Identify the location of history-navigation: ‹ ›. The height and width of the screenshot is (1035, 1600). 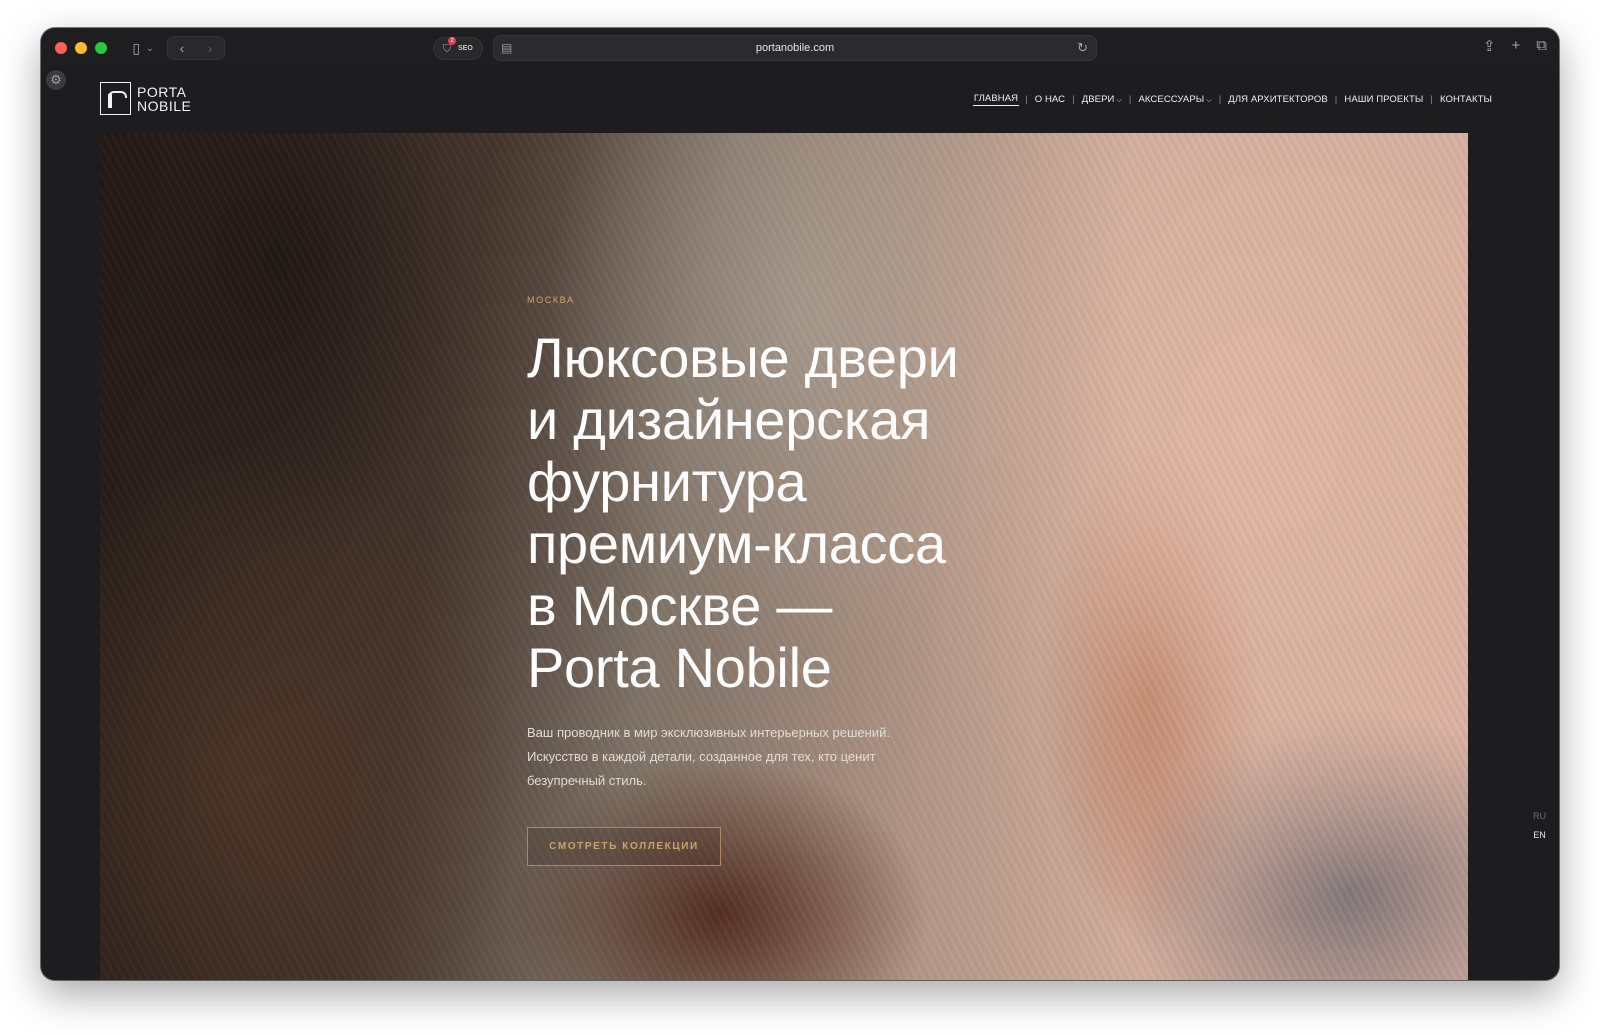
(196, 48).